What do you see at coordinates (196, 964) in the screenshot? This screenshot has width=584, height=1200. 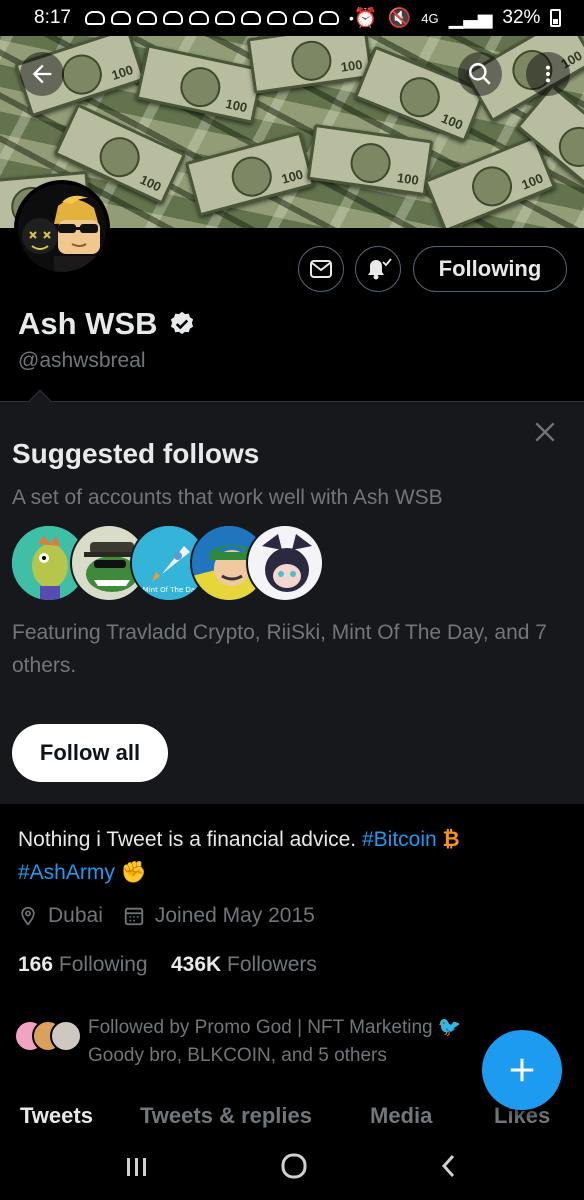 I see `followers-count: 436K` at bounding box center [196, 964].